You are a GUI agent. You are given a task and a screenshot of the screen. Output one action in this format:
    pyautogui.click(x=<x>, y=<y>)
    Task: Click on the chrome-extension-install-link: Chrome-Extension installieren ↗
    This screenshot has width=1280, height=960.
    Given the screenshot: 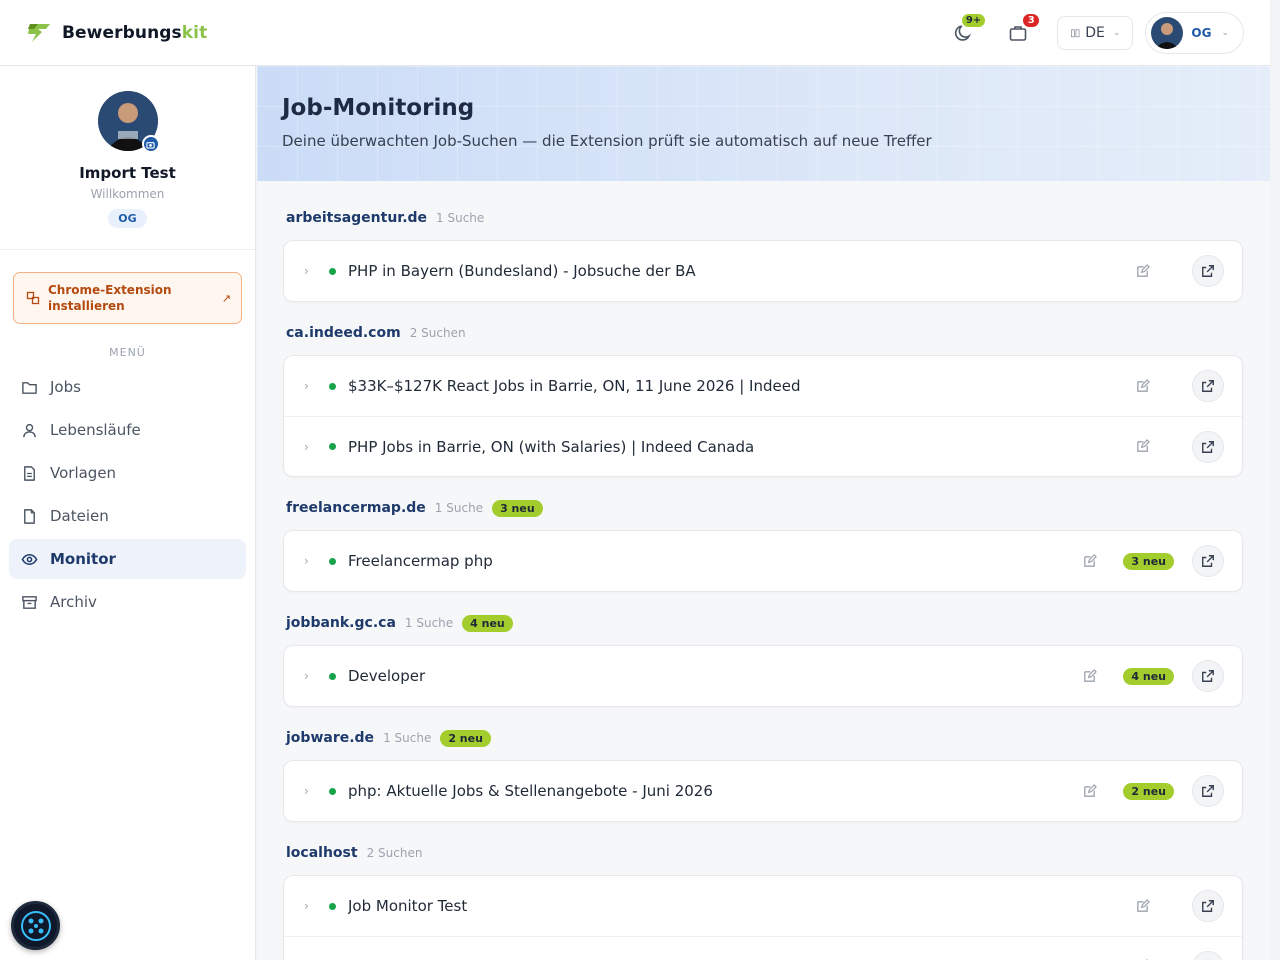 What is the action you would take?
    pyautogui.click(x=127, y=298)
    